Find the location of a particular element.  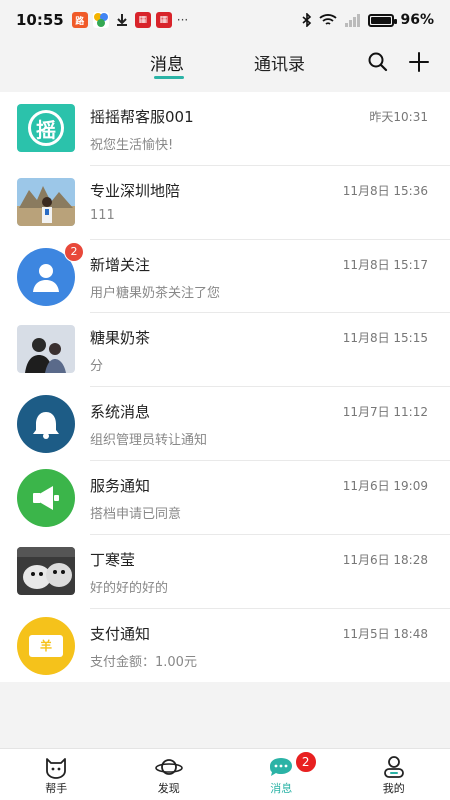

more-notifications-icon: ··· is located at coordinates (182, 20).